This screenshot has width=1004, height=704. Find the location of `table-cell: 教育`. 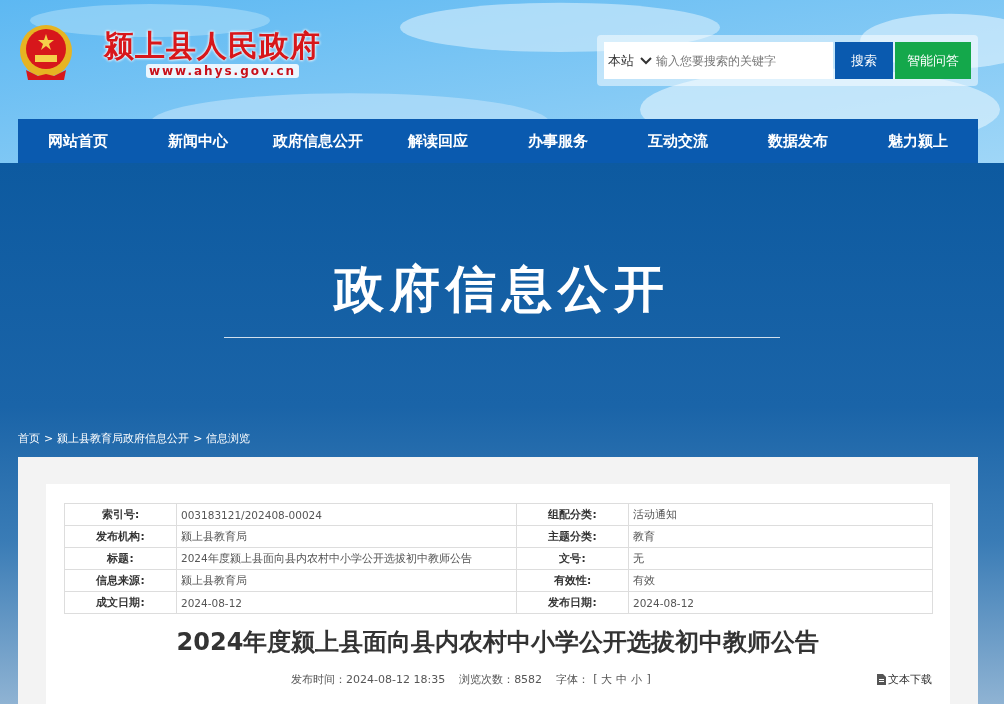

table-cell: 教育 is located at coordinates (780, 536).